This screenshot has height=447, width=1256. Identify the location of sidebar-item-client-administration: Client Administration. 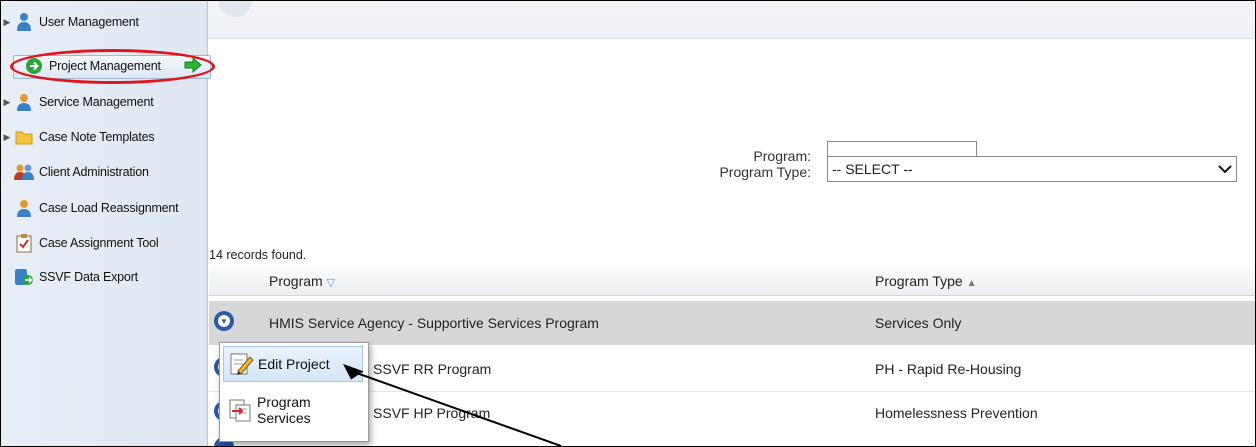
(104, 172).